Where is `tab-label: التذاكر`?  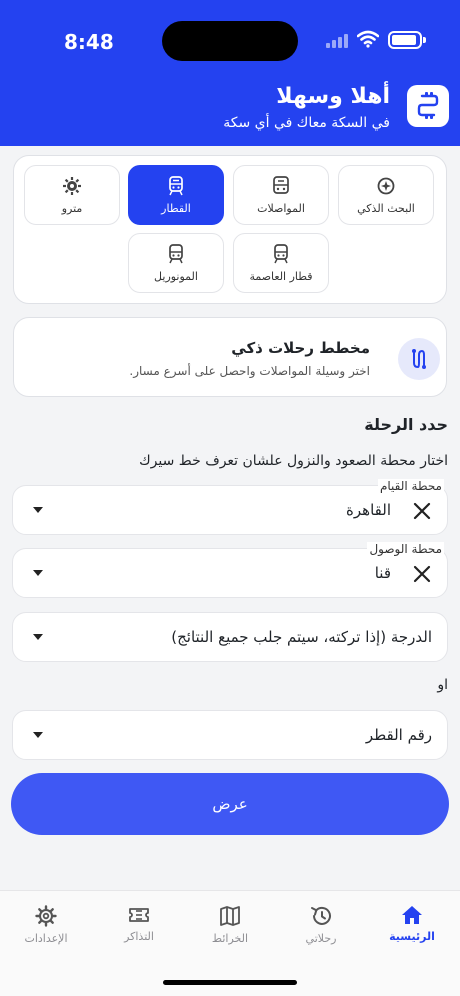 tab-label: التذاكر is located at coordinates (139, 936).